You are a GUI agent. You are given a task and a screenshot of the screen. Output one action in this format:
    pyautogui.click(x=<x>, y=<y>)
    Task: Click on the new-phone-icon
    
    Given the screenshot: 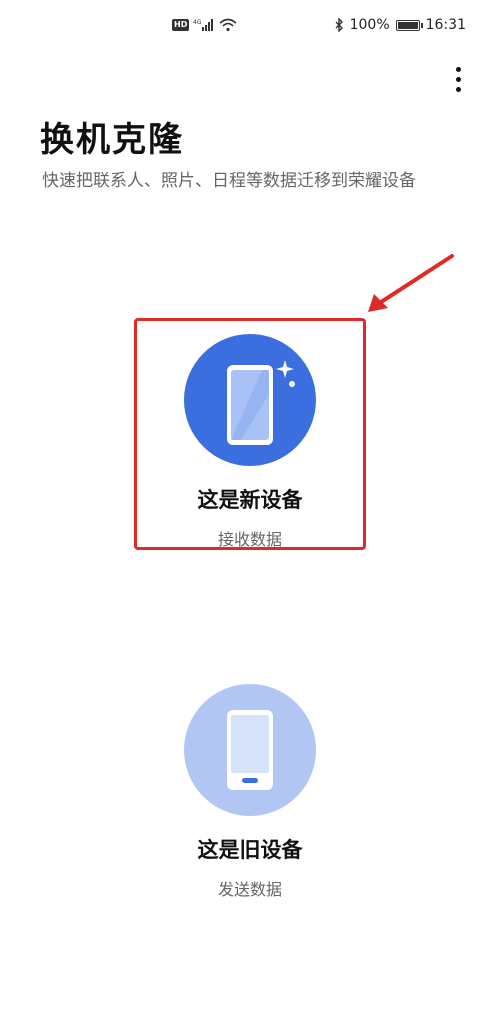 What is the action you would take?
    pyautogui.click(x=261, y=402)
    